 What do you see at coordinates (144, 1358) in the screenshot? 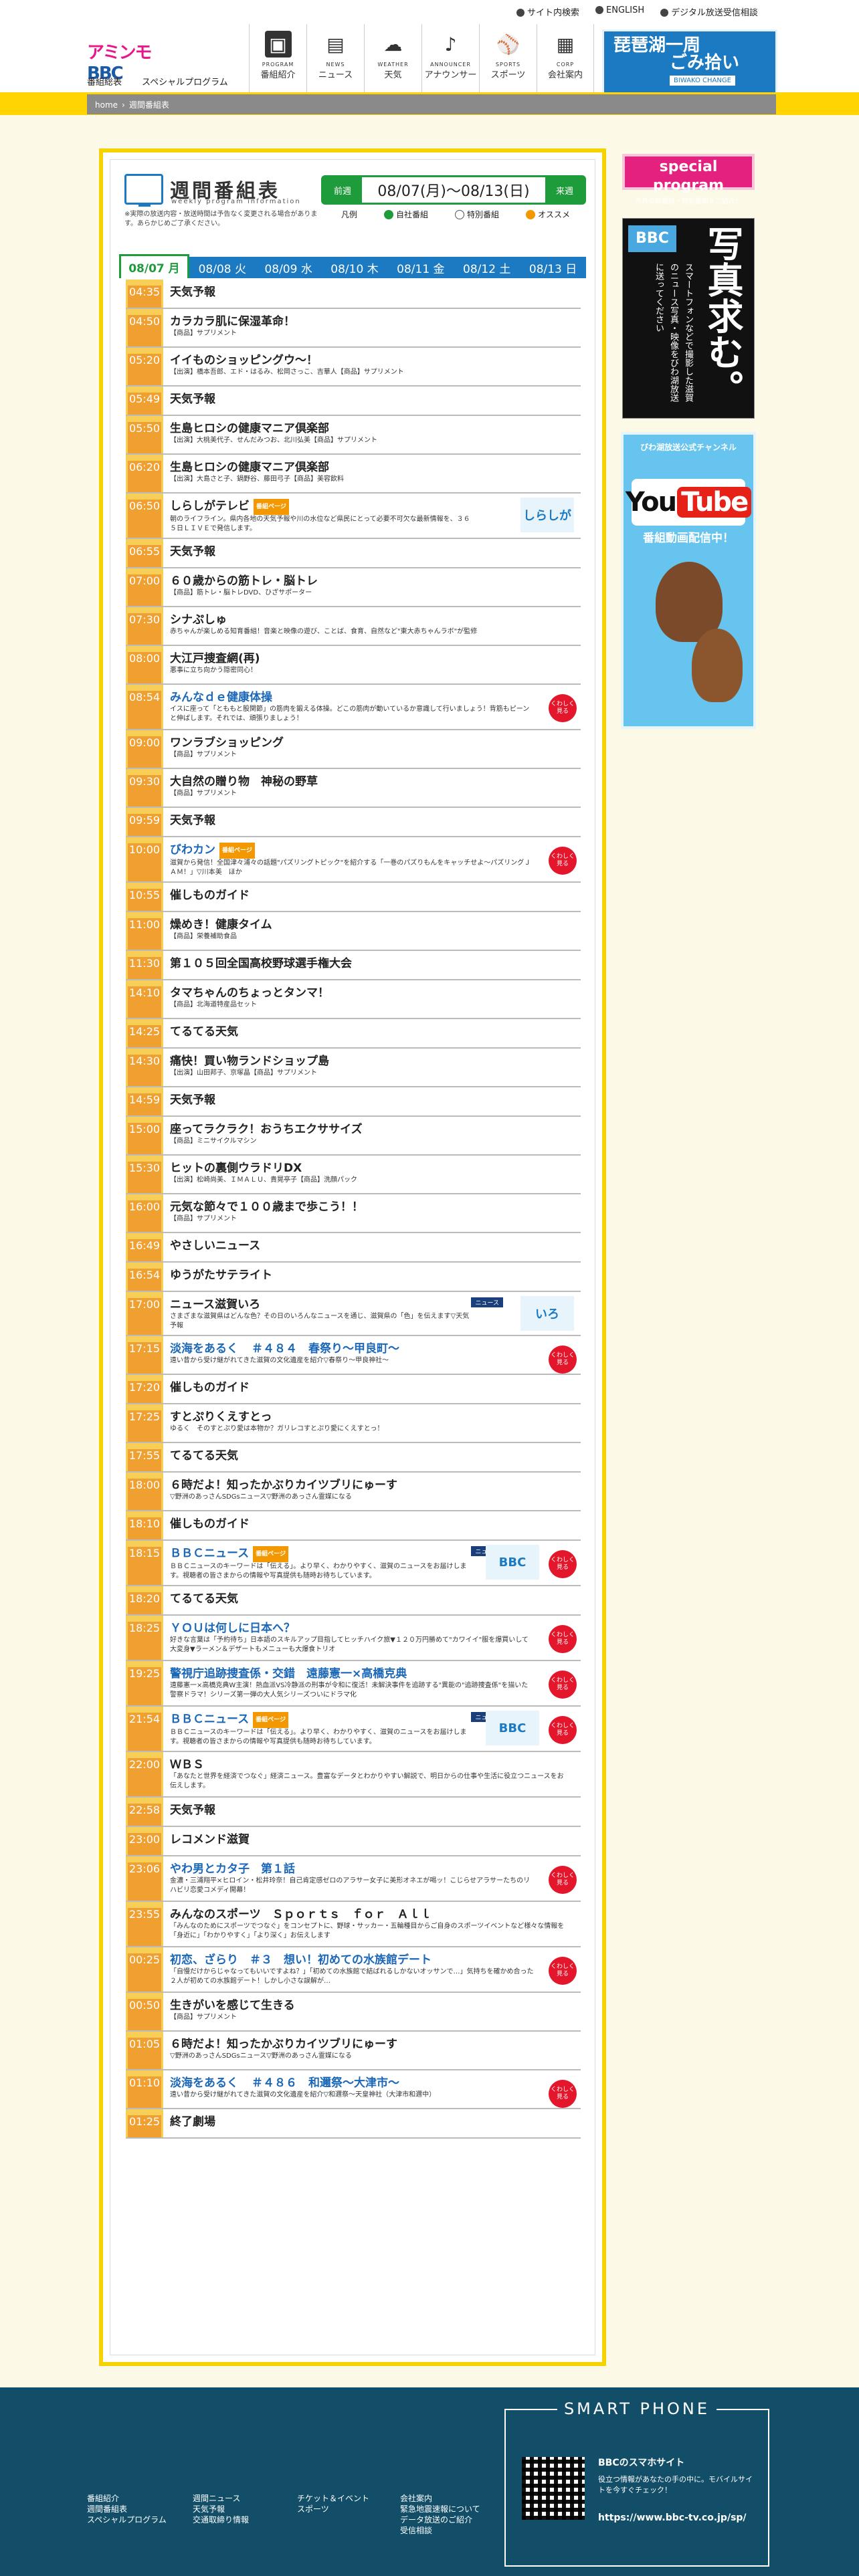
I see `program-time-label: 17:15` at bounding box center [144, 1358].